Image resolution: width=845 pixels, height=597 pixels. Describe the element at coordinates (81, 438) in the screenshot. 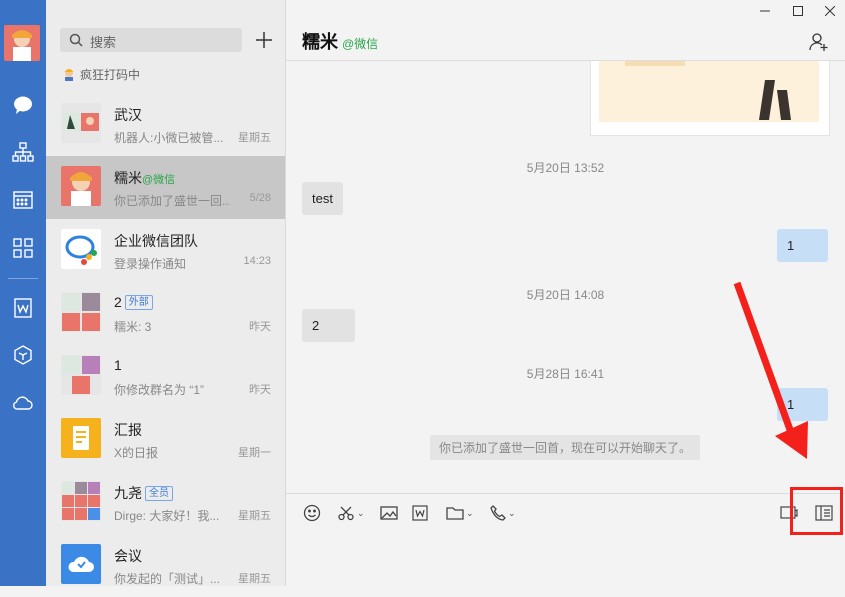

I see `report-app-avatar` at that location.